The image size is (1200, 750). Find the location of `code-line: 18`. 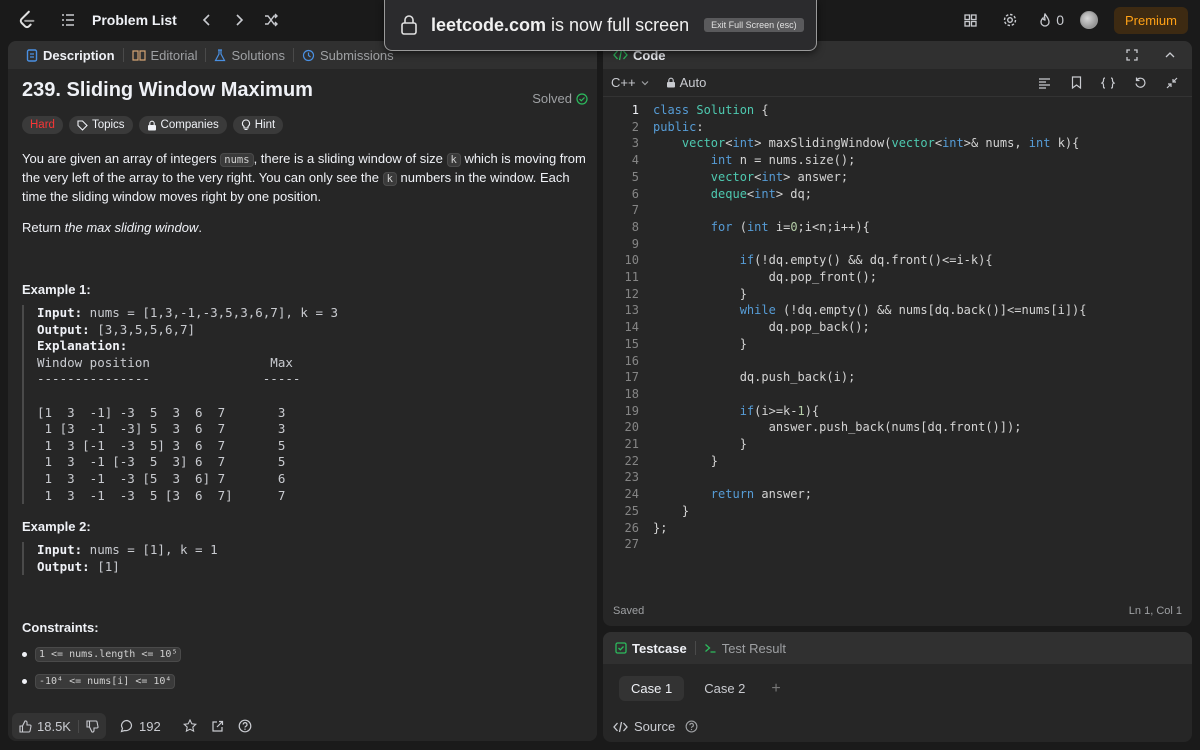

code-line: 18 is located at coordinates (897, 395).